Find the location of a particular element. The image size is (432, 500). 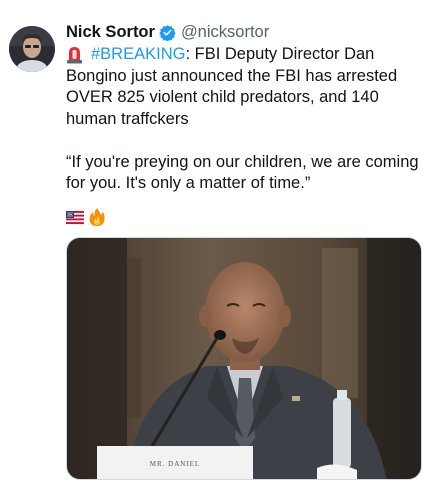

verified-badge-icon is located at coordinates (167, 32).